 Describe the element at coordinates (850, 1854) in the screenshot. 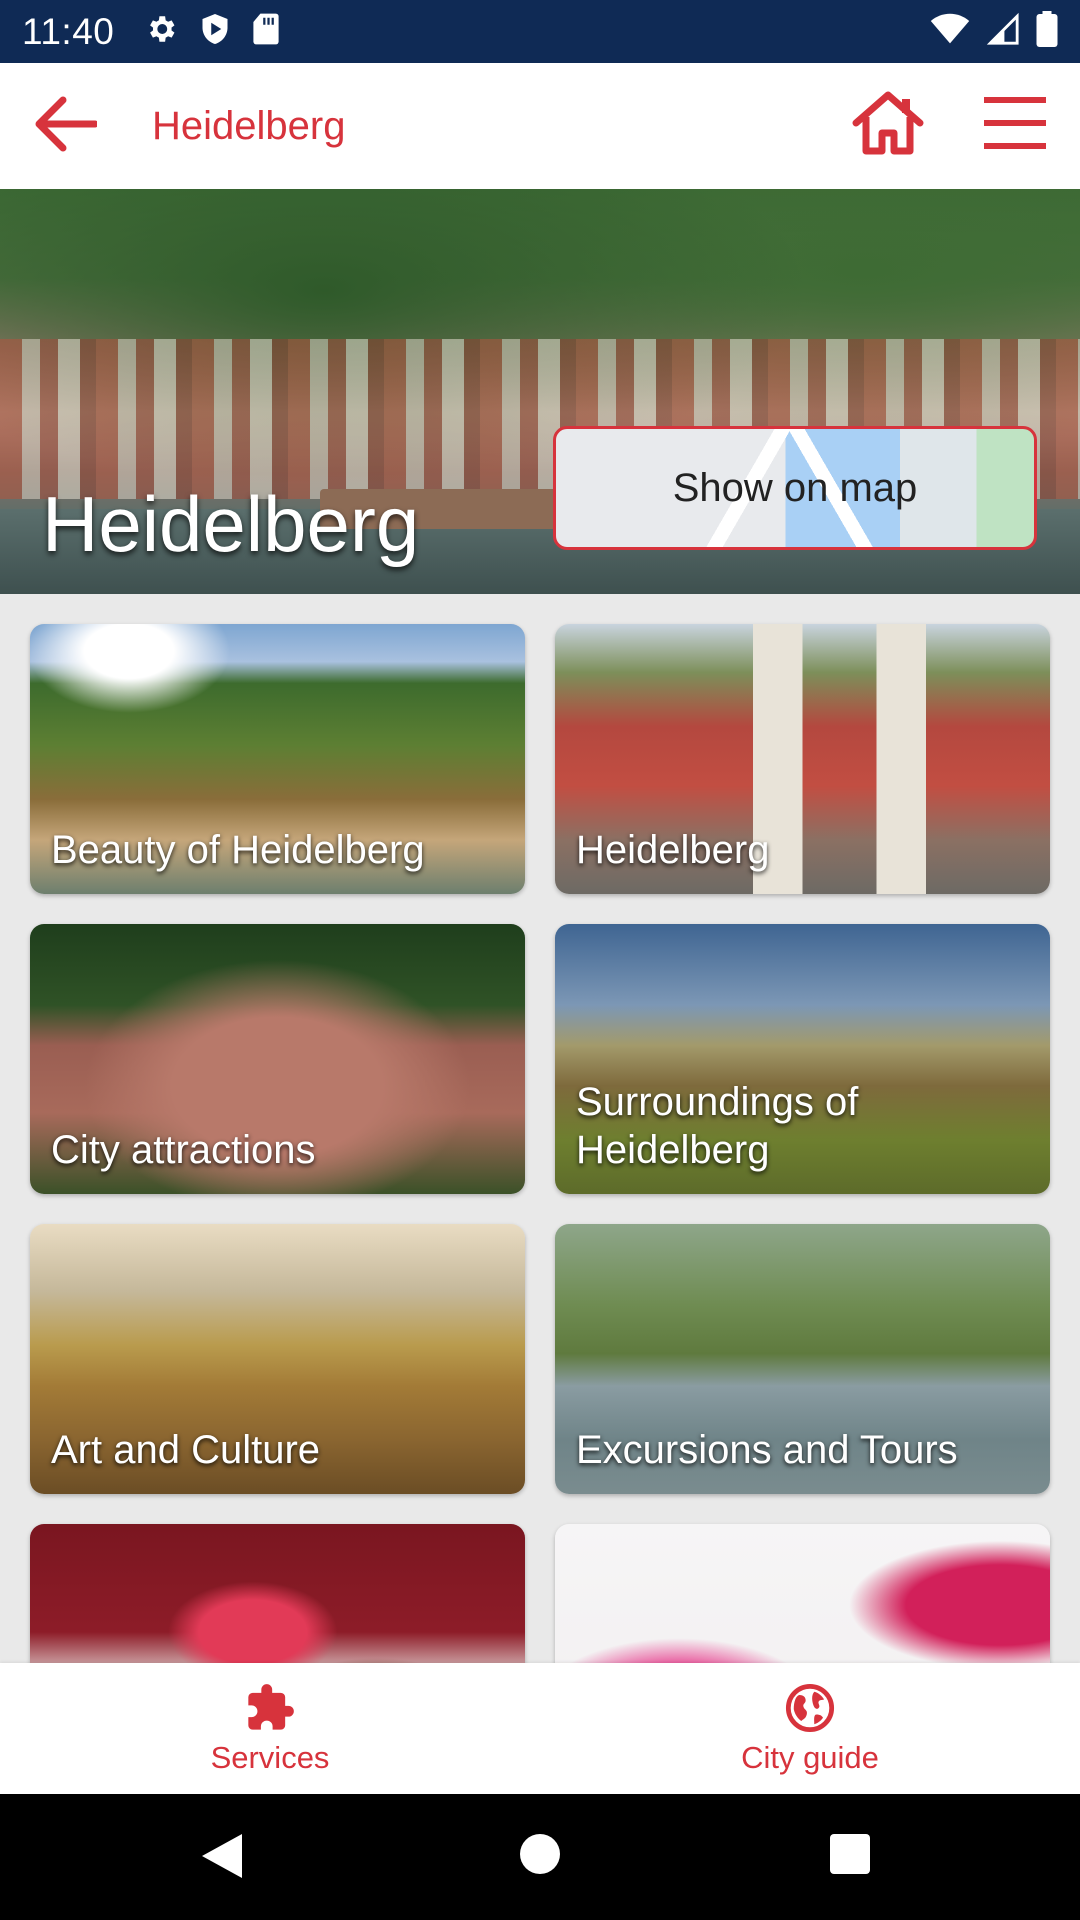

I see `recents-square-icon` at that location.